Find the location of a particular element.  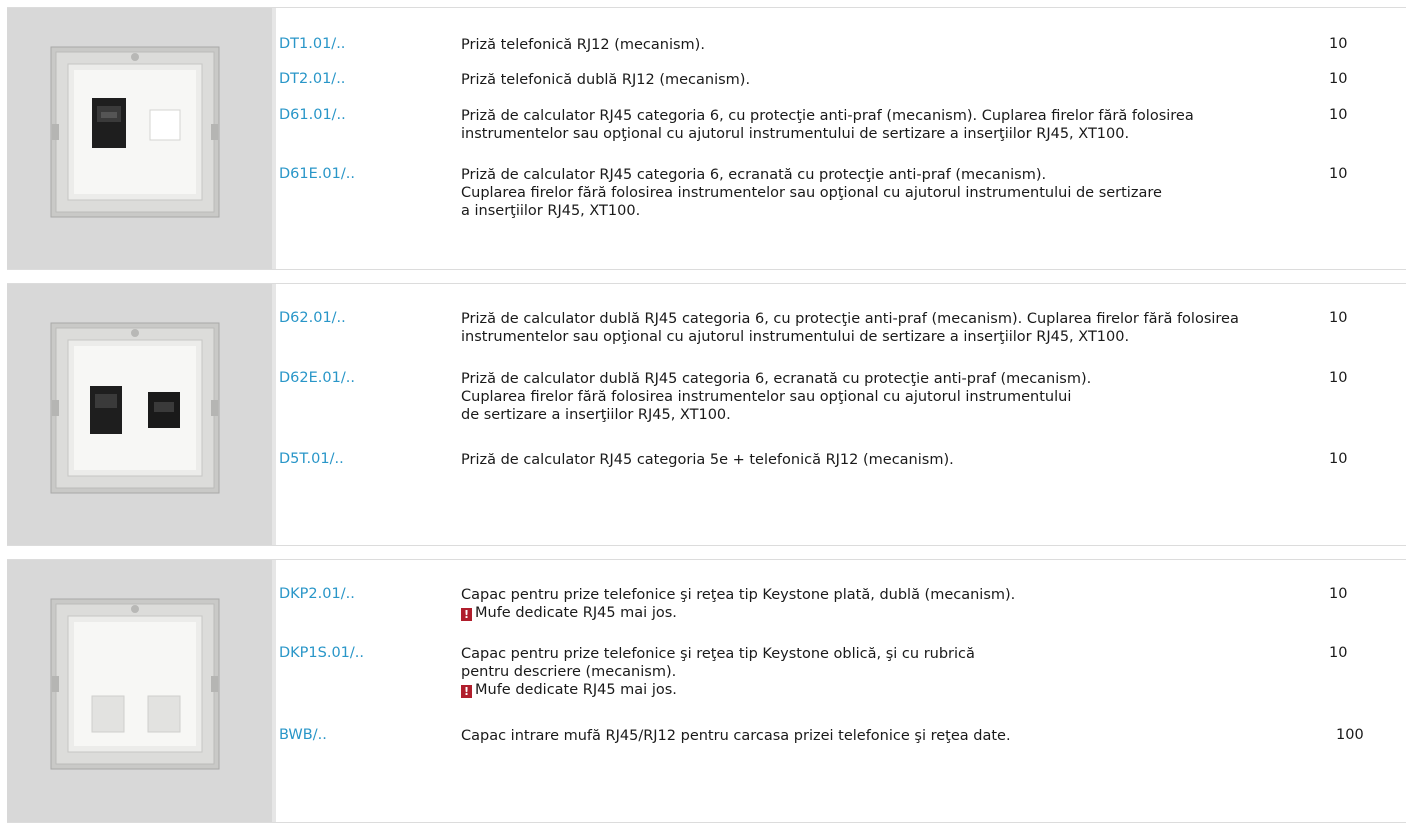

product-code: DT1.01/.. is located at coordinates (312, 44).